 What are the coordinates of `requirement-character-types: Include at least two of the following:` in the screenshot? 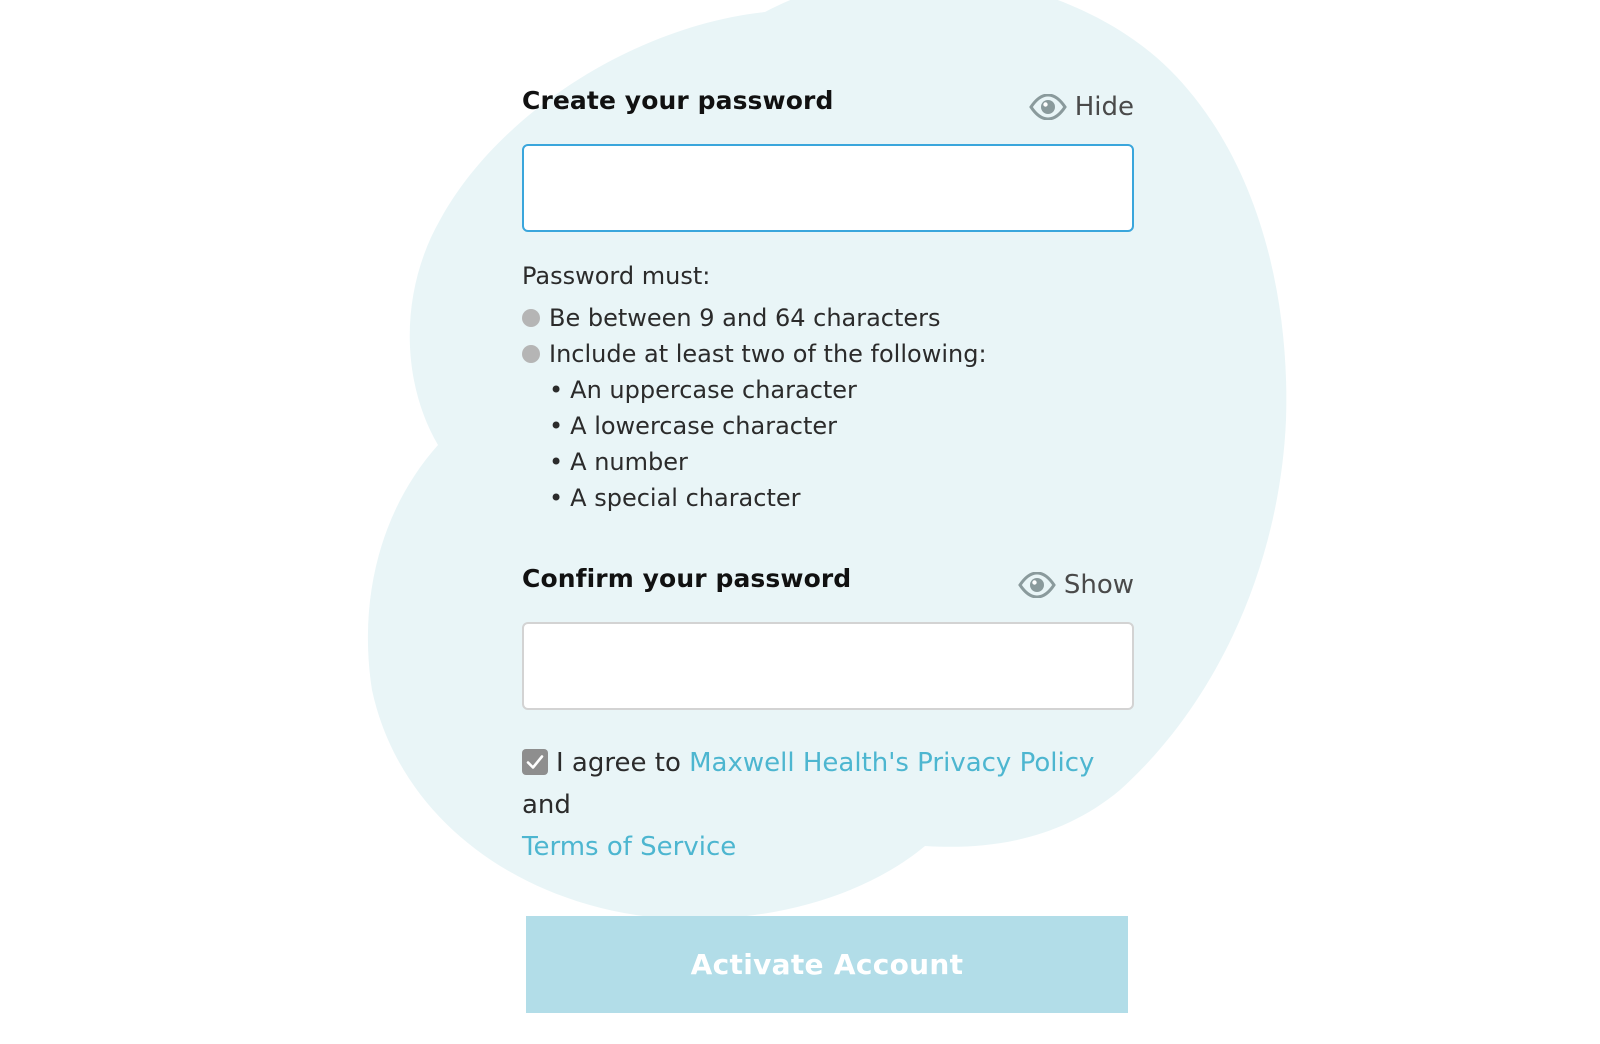 It's located at (754, 354).